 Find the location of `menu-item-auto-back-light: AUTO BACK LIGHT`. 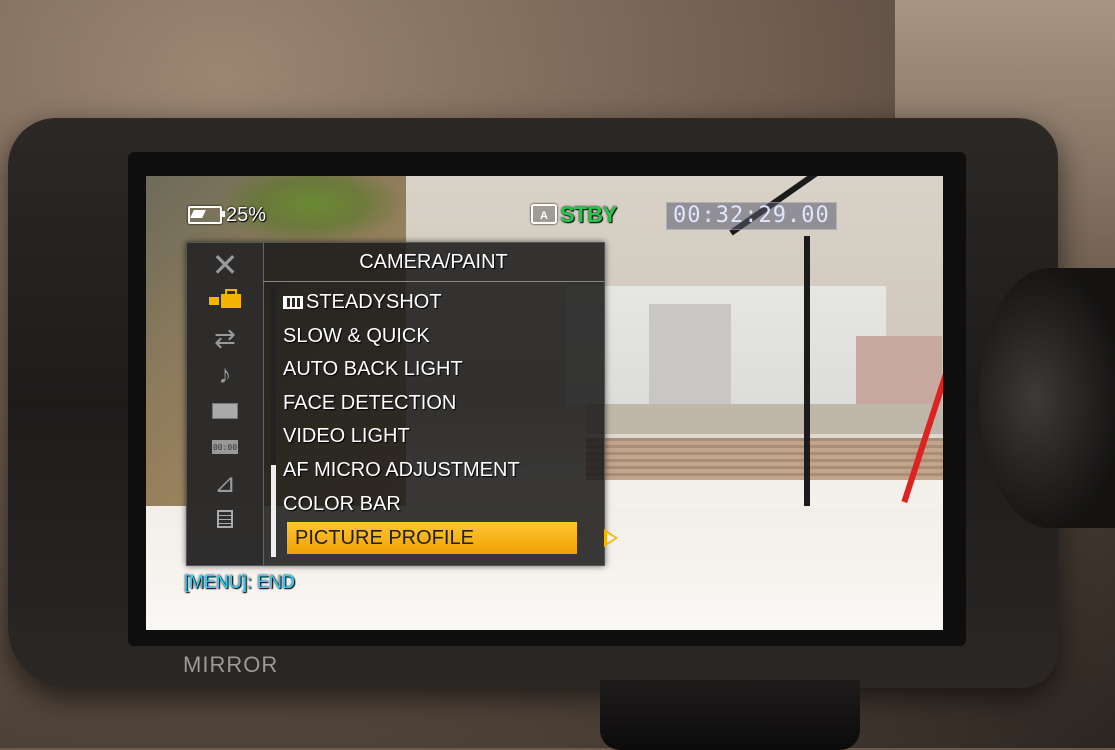

menu-item-auto-back-light: AUTO BACK LIGHT is located at coordinates (433, 369).